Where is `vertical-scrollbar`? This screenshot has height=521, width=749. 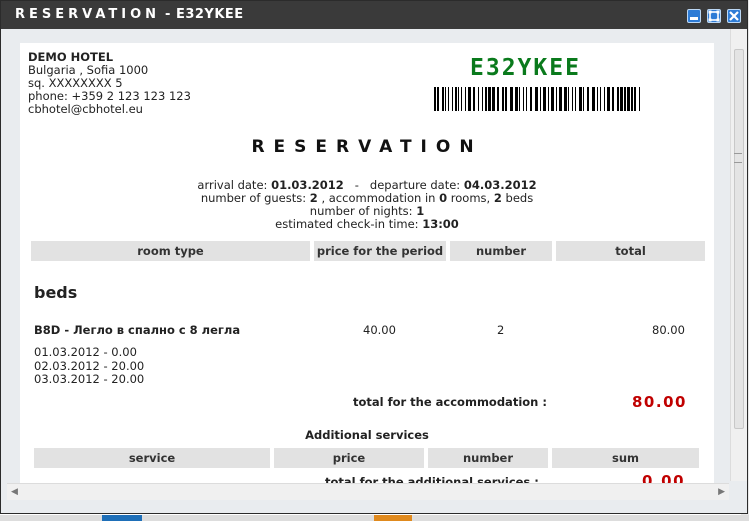
vertical-scrollbar is located at coordinates (738, 255).